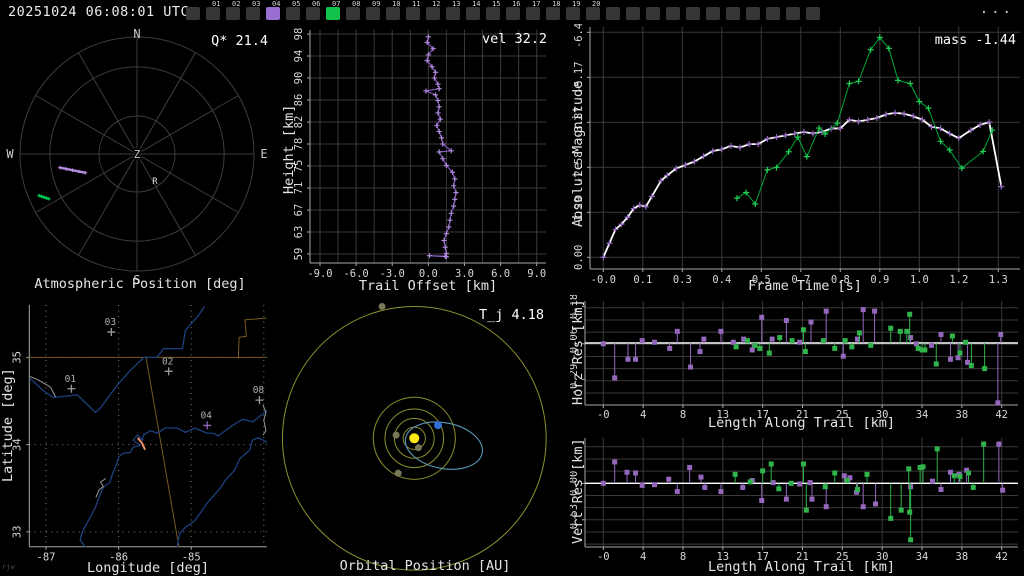 This screenshot has height=576, width=1024. What do you see at coordinates (316, 4) in the screenshot?
I see `station-square-label: 06` at bounding box center [316, 4].